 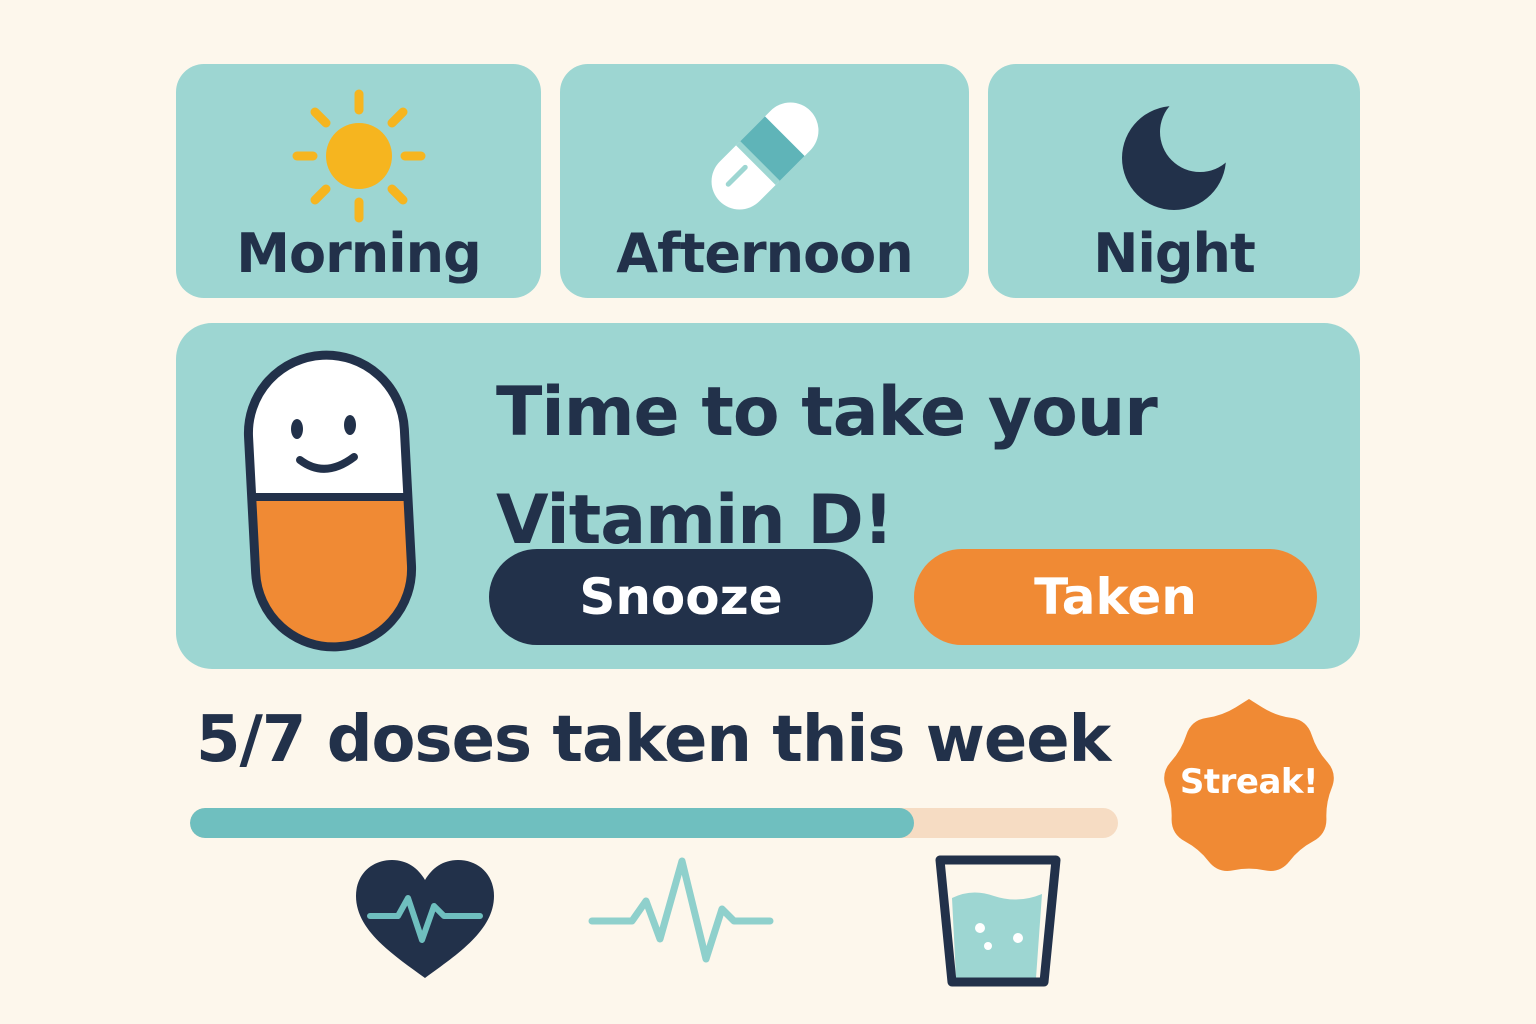 What do you see at coordinates (827, 412) in the screenshot?
I see `reminder-message-line1: Time to take your` at bounding box center [827, 412].